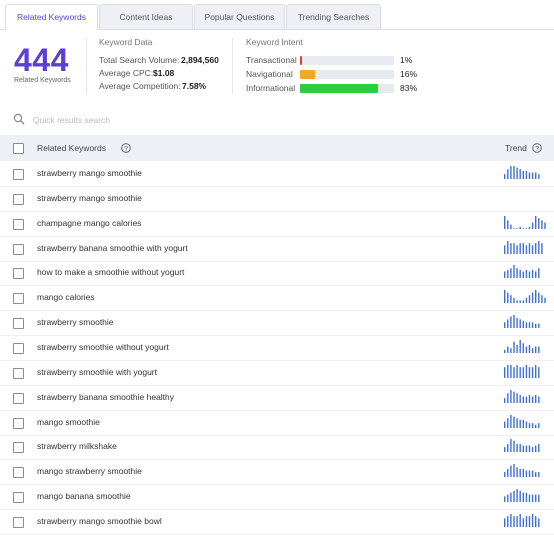 The image size is (554, 535). I want to click on keyword-text: strawberry banana smoothie healthy, so click(105, 397).